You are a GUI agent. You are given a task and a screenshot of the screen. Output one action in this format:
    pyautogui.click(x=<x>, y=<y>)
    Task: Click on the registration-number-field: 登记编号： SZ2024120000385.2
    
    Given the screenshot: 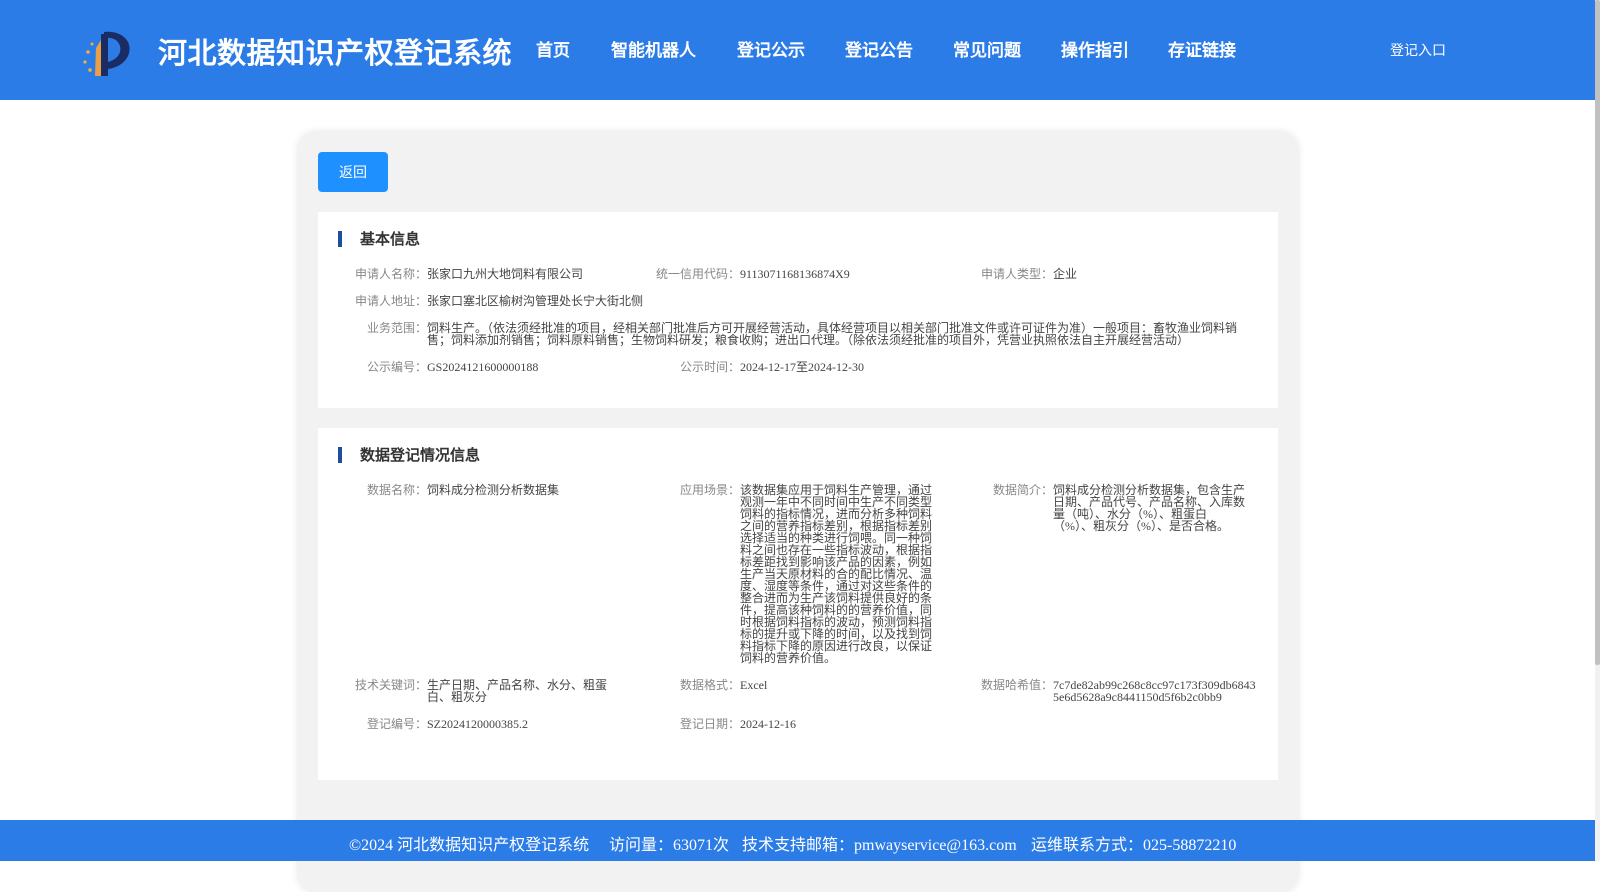 What is the action you would take?
    pyautogui.click(x=492, y=724)
    